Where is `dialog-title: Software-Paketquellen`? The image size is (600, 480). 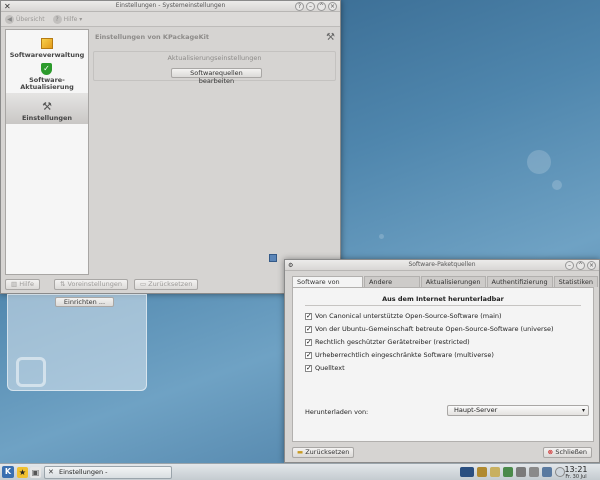
dialog-title: Software-Paketquellen is located at coordinates (442, 264).